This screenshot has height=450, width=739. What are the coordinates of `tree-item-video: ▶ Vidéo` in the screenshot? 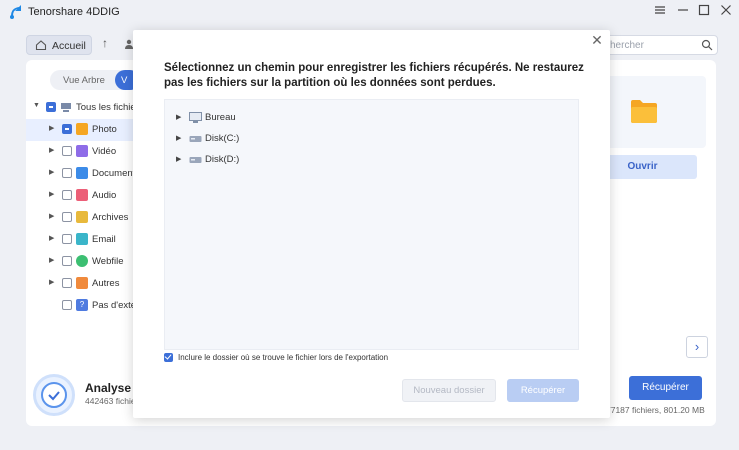 It's located at (80, 152).